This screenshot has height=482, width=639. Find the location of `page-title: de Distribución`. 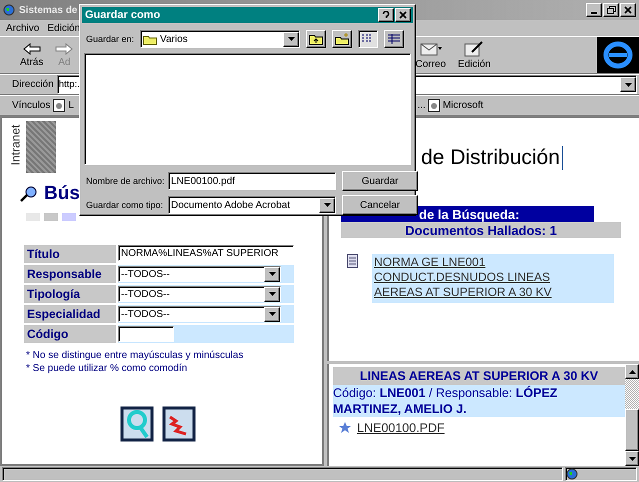

page-title: de Distribución is located at coordinates (492, 158).